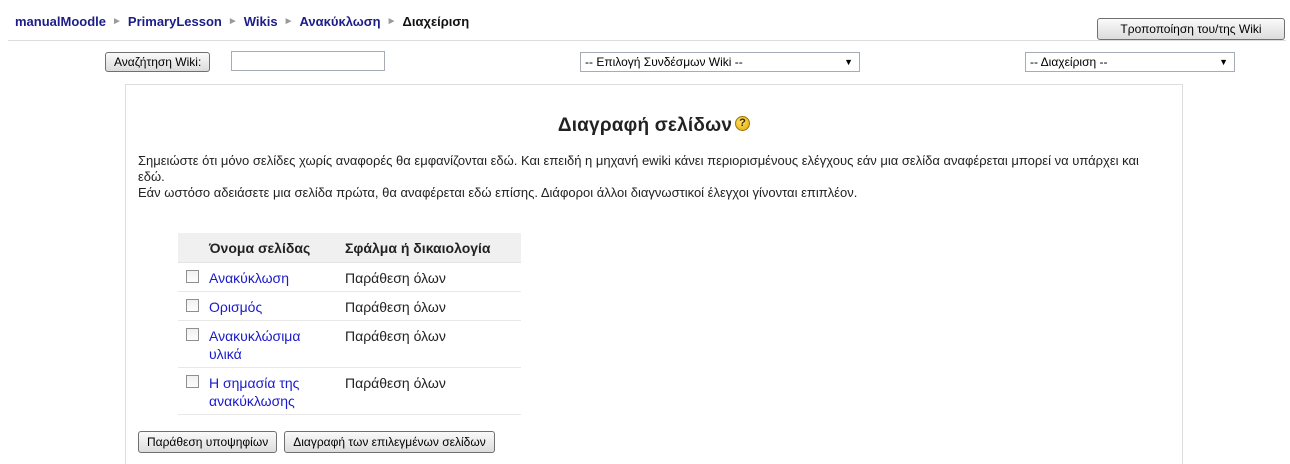  What do you see at coordinates (273, 306) in the screenshot?
I see `table-cell-name: Ορισμός` at bounding box center [273, 306].